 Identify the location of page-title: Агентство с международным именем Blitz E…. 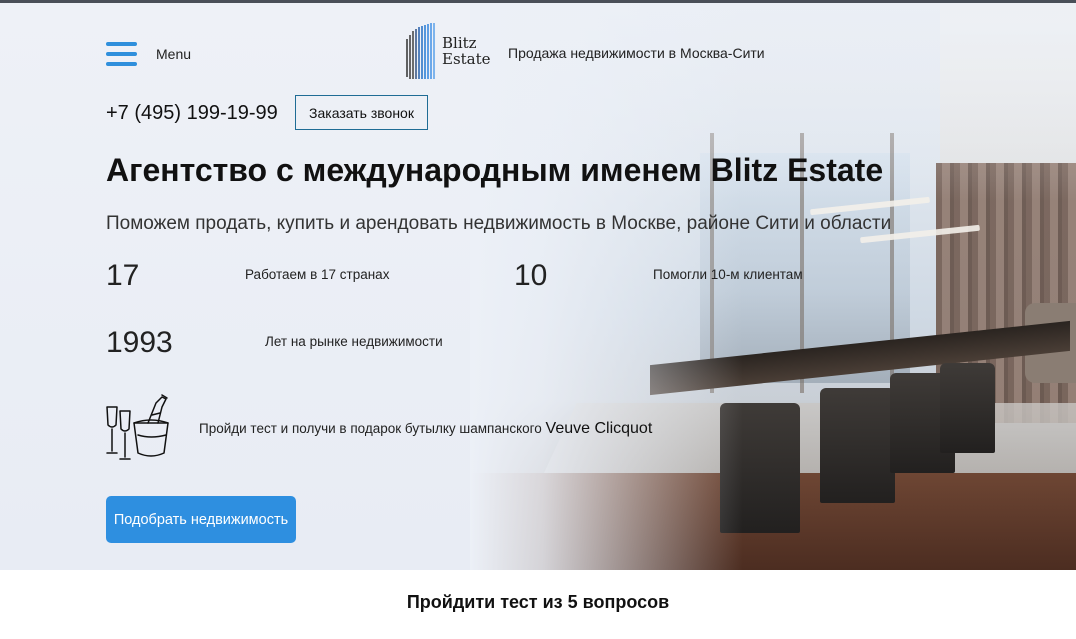
(495, 170).